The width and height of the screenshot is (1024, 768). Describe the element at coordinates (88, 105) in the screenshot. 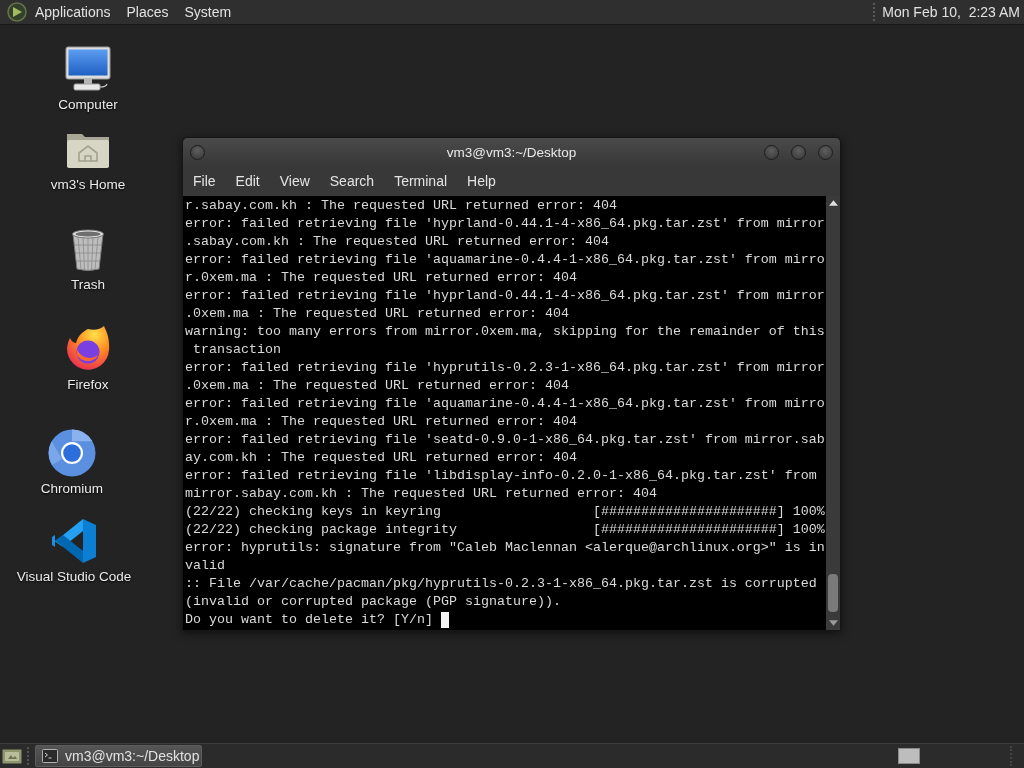

I see `desktop-icon-label: Computer` at that location.